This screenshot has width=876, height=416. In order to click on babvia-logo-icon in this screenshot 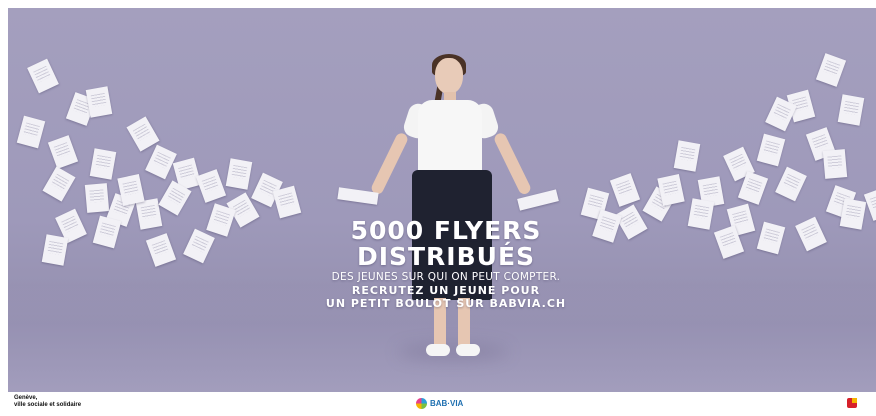, I will do `click(421, 403)`.